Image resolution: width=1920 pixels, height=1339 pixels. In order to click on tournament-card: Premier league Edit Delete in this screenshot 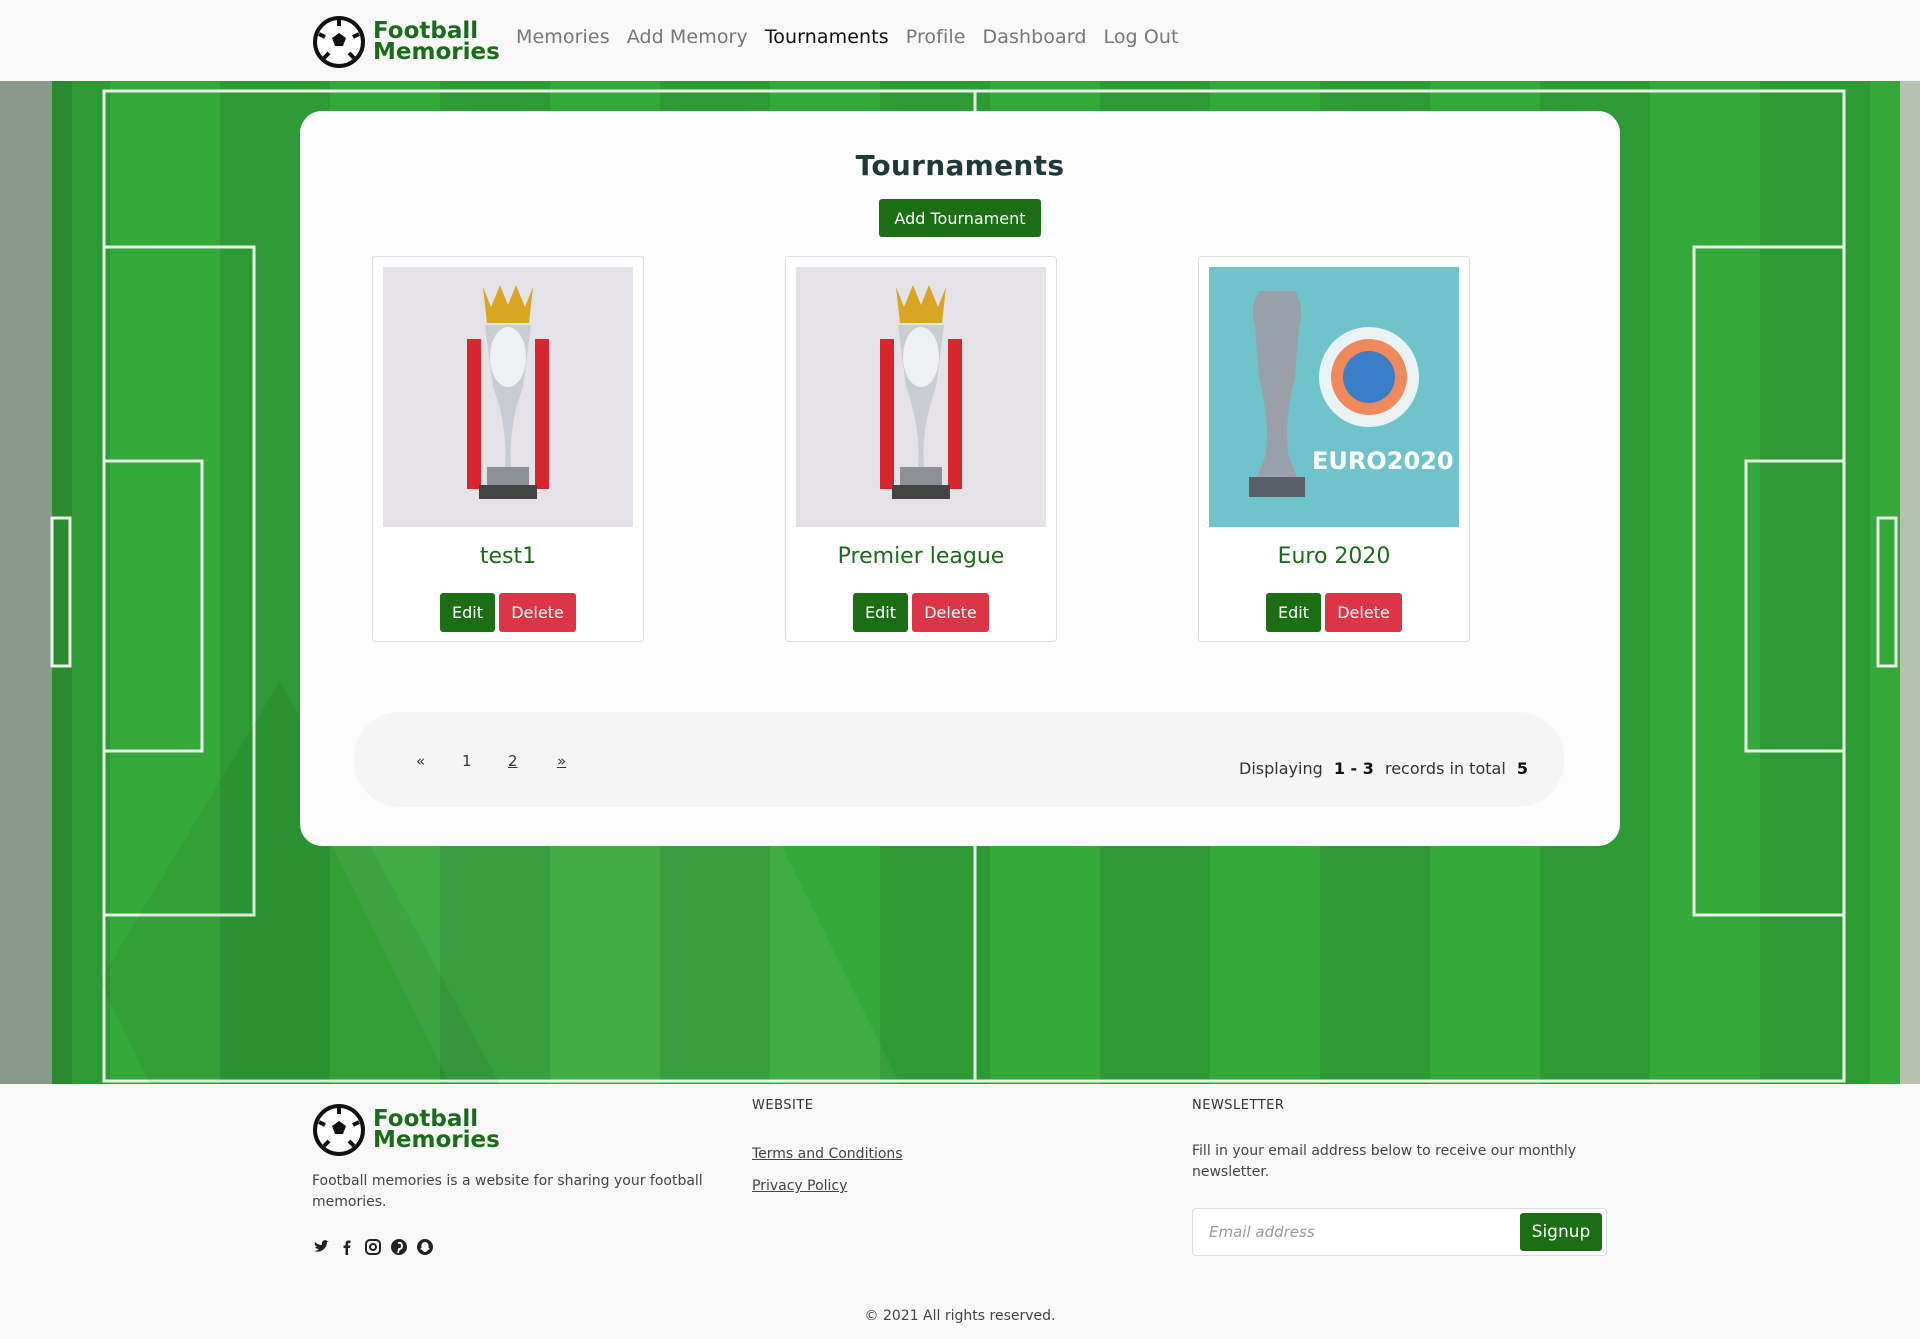, I will do `click(921, 449)`.